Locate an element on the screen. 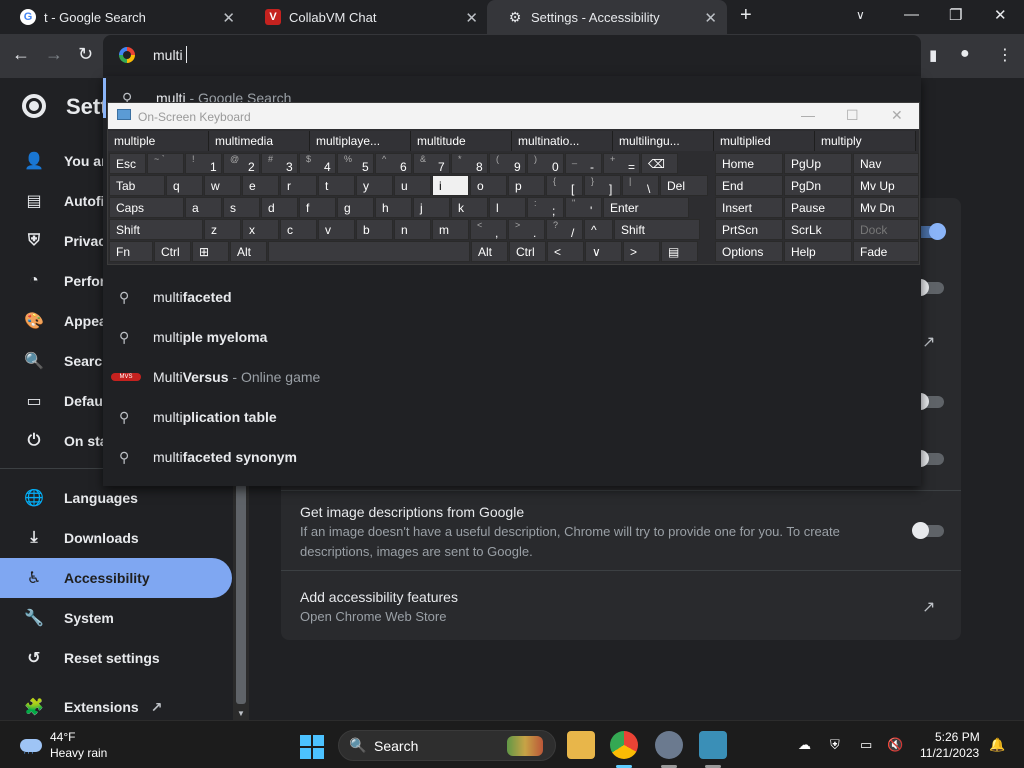 This screenshot has height=768, width=1024. settings-gear-icon is located at coordinates (669, 745).